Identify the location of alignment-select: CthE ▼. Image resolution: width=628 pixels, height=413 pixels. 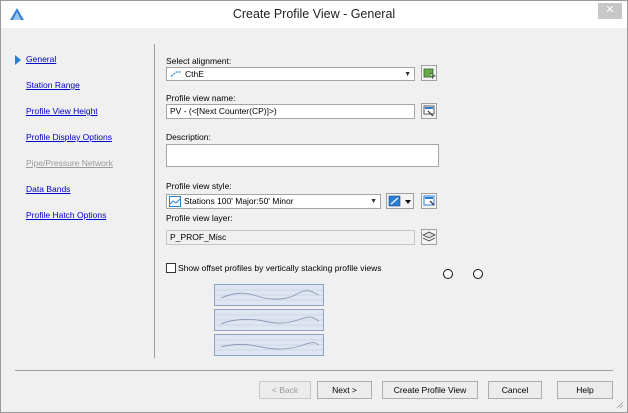
(290, 74).